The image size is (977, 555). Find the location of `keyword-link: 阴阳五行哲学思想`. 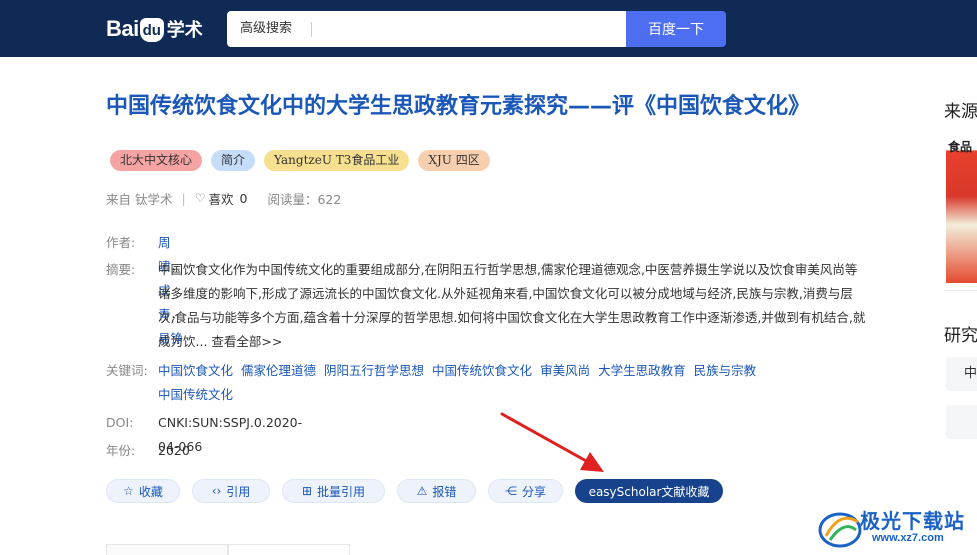

keyword-link: 阴阳五行哲学思想 is located at coordinates (374, 370).